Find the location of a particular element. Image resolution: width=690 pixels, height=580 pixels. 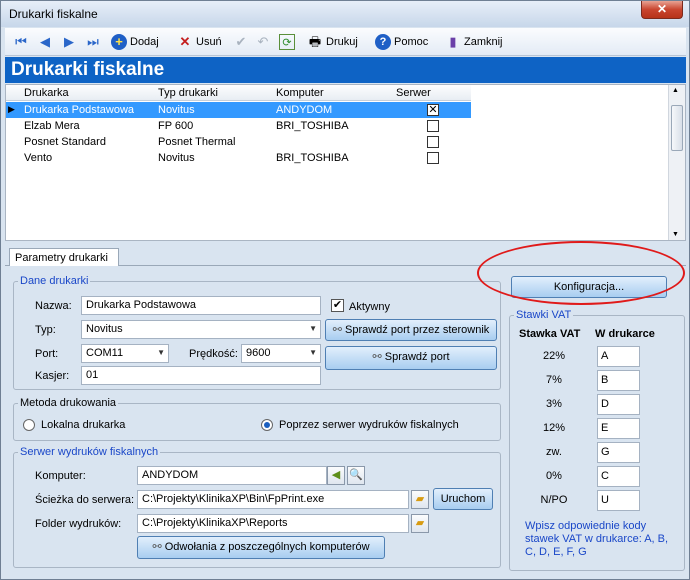

cell-type: FP 600 is located at coordinates (176, 126).